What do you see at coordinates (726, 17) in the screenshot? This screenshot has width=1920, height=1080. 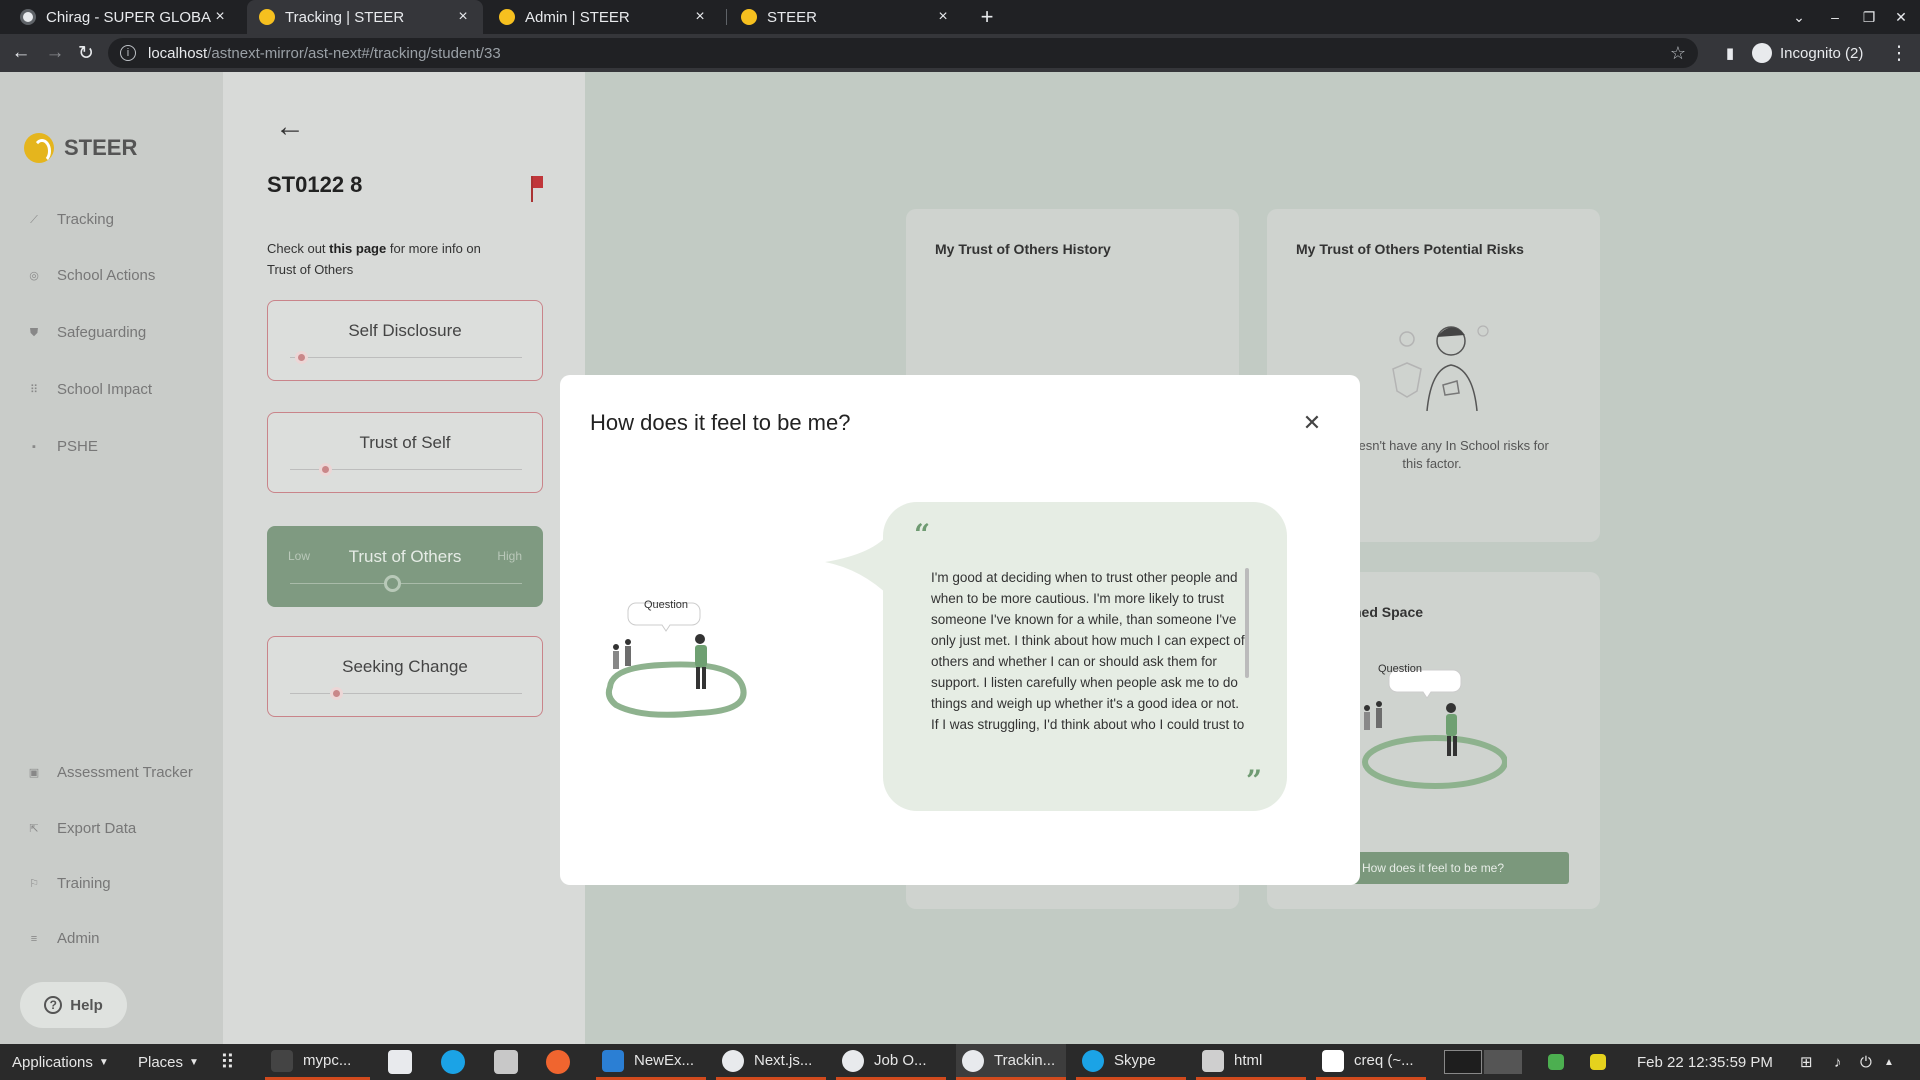 I see `tab-divider` at bounding box center [726, 17].